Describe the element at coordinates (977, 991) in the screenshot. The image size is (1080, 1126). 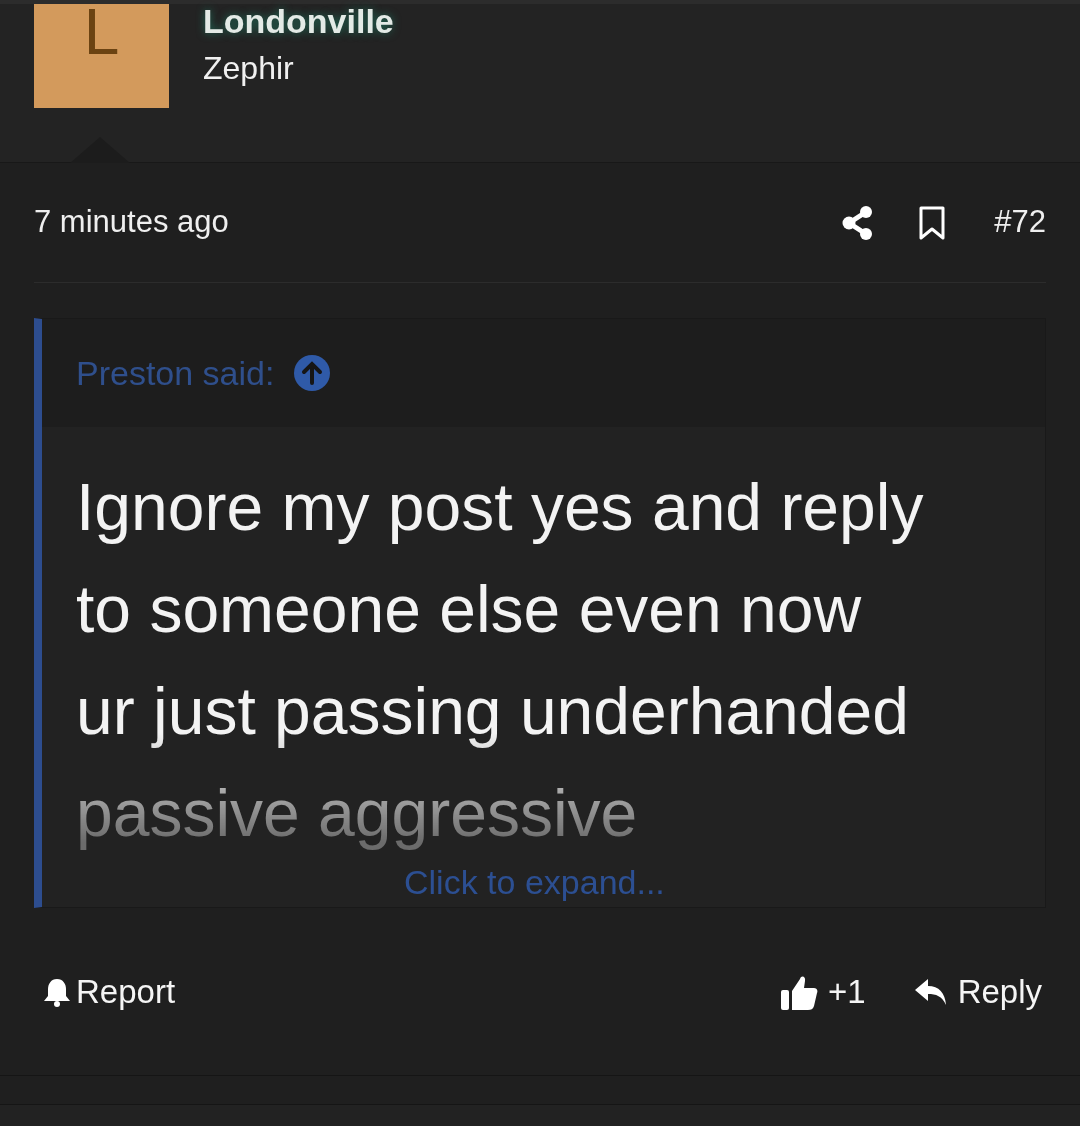
I see `reply-button: Reply` at that location.